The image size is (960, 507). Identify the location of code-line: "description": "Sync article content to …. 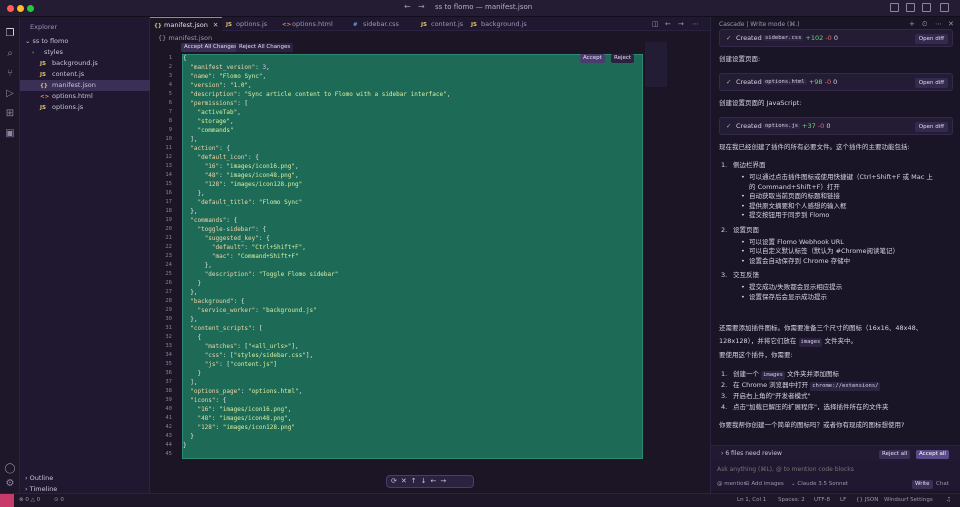
(316, 94).